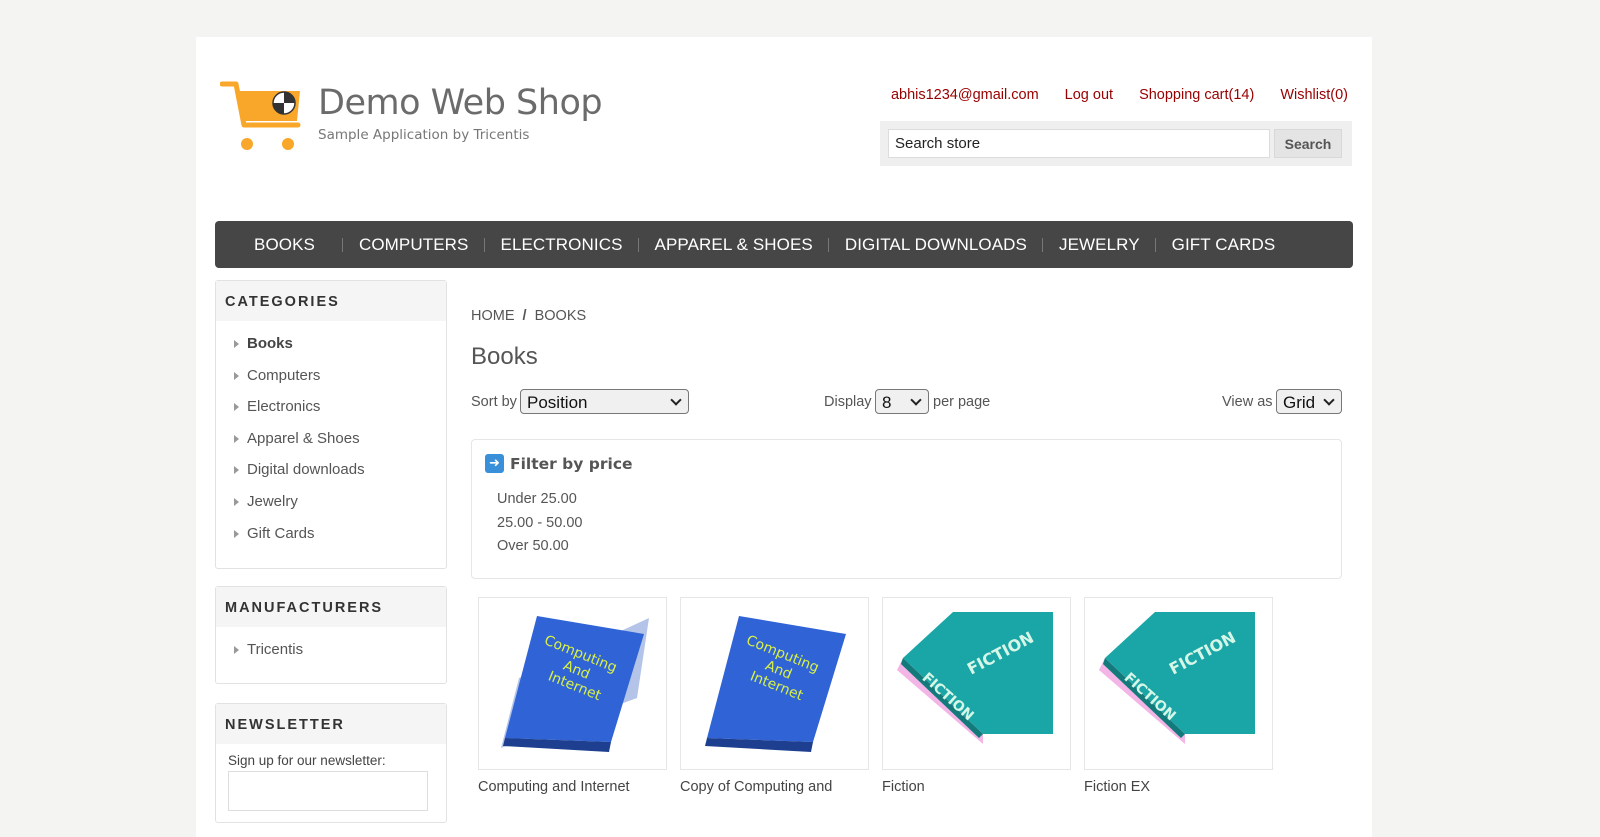  Describe the element at coordinates (1223, 245) in the screenshot. I see `menu-item-gift-cards: GIFT CARDS` at that location.